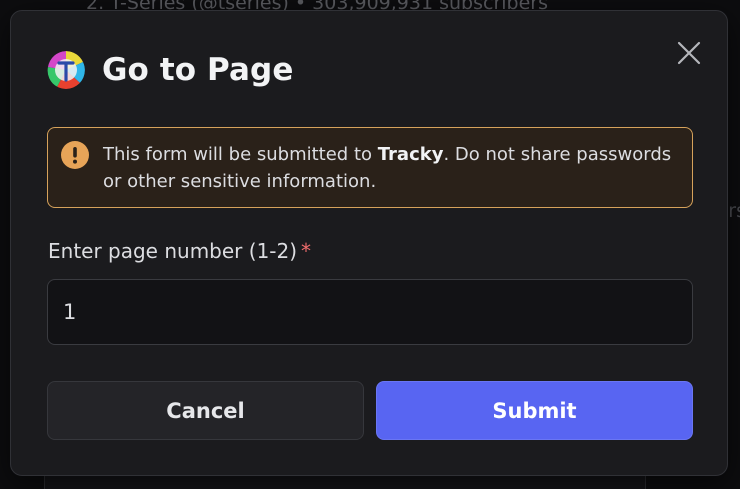 The height and width of the screenshot is (489, 740). What do you see at coordinates (173, 251) in the screenshot?
I see `page-number-label-text: Enter page number (1-2)` at bounding box center [173, 251].